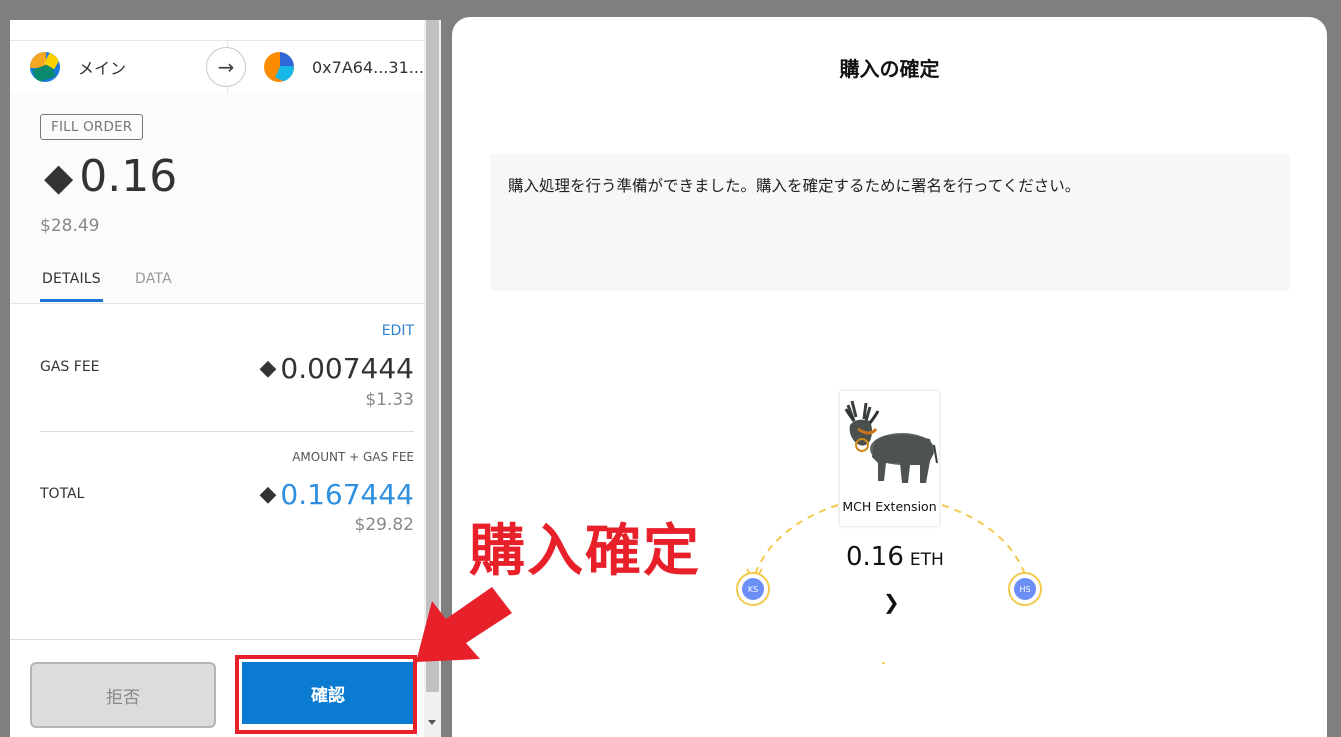 The width and height of the screenshot is (1341, 737). What do you see at coordinates (128, 176) in the screenshot?
I see `amount-eth: 0.16` at bounding box center [128, 176].